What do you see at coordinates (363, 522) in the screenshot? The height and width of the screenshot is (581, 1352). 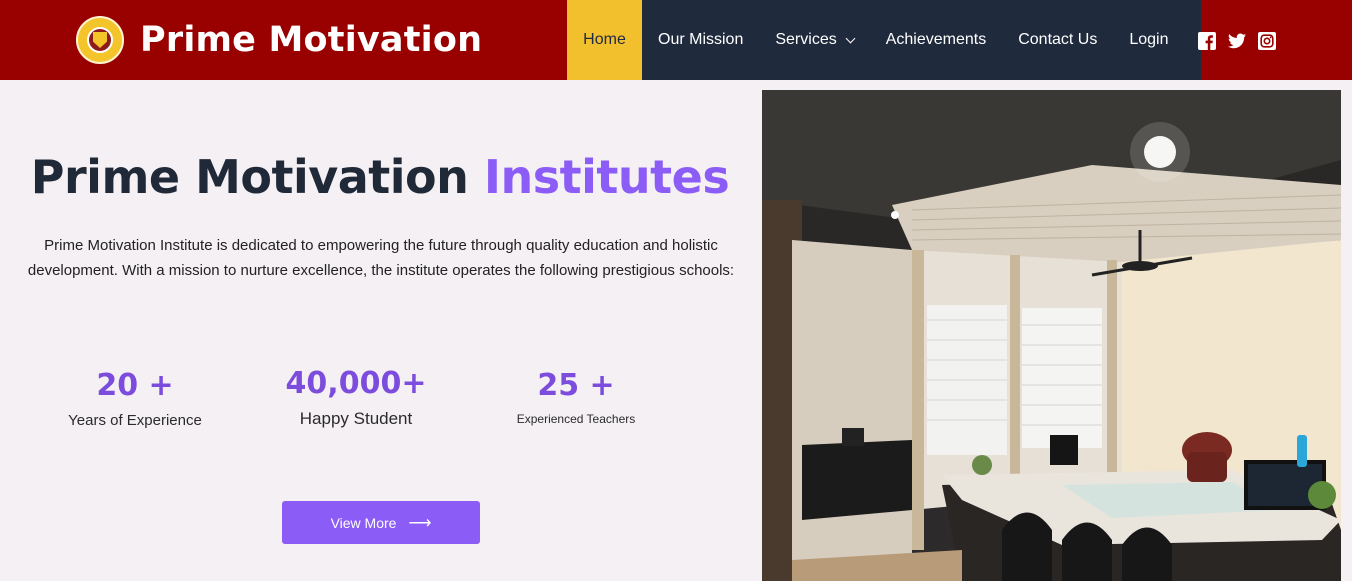 I see `view-more-label: View More` at bounding box center [363, 522].